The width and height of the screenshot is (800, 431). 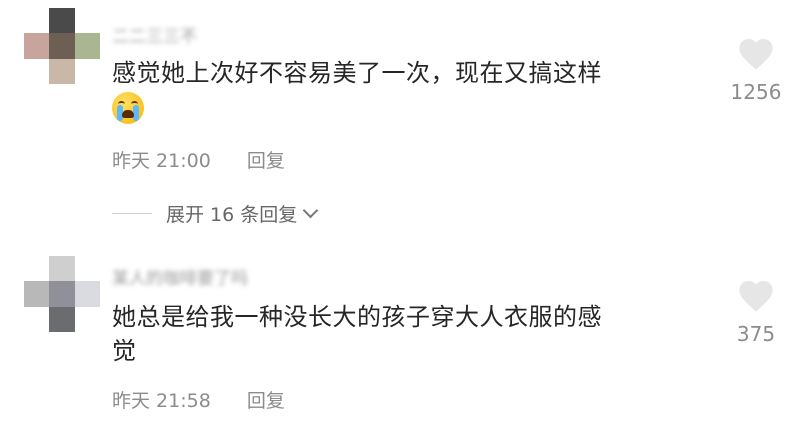 I want to click on comment-text: 感觉她上次好不容易美了一次，现在又搞这样, so click(x=412, y=90).